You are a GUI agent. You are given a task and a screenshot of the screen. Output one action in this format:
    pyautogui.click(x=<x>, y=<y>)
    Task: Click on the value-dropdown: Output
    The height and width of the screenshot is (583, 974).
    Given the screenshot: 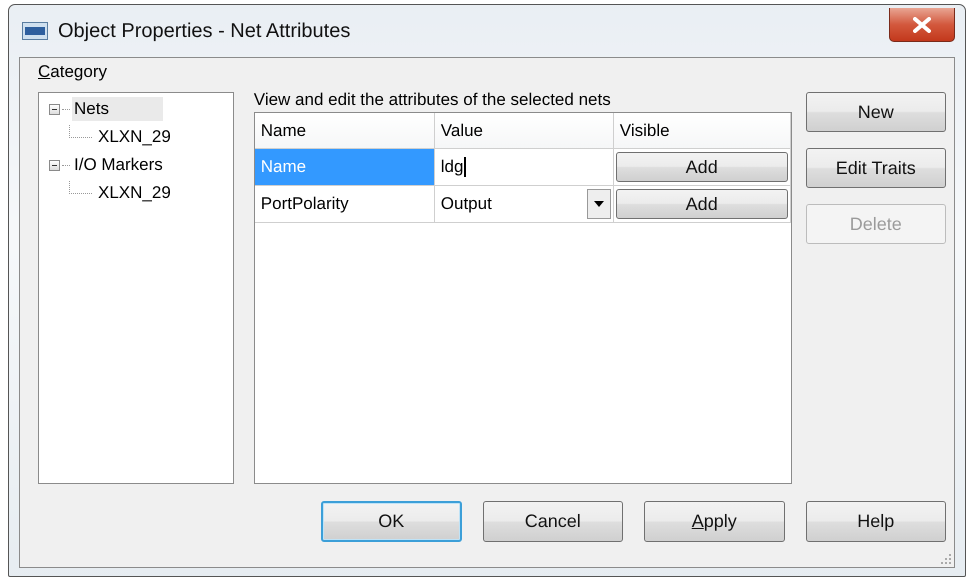 What is the action you would take?
    pyautogui.click(x=524, y=204)
    